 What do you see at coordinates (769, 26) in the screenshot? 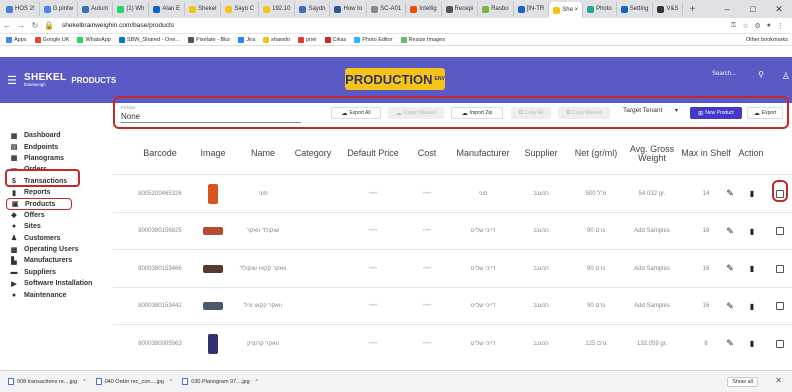
I see `profile-icon: ●` at bounding box center [769, 26].